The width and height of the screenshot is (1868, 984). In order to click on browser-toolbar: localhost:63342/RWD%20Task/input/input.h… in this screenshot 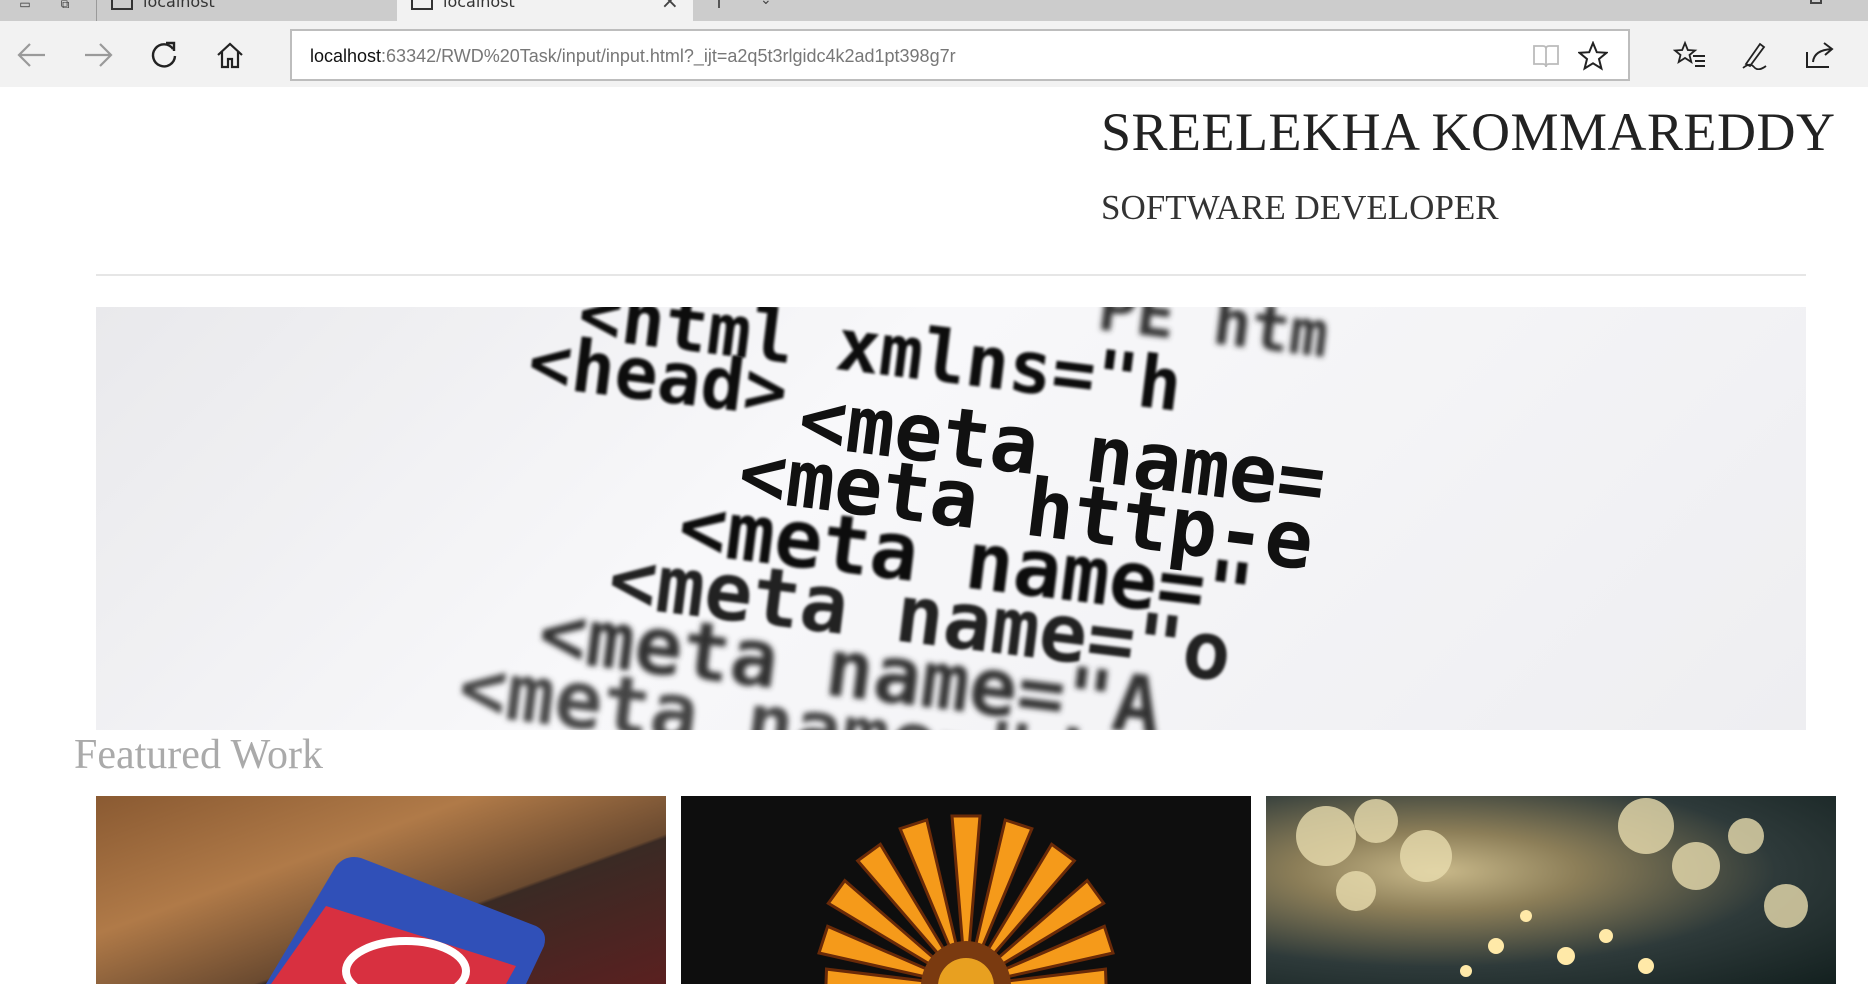, I will do `click(934, 54)`.